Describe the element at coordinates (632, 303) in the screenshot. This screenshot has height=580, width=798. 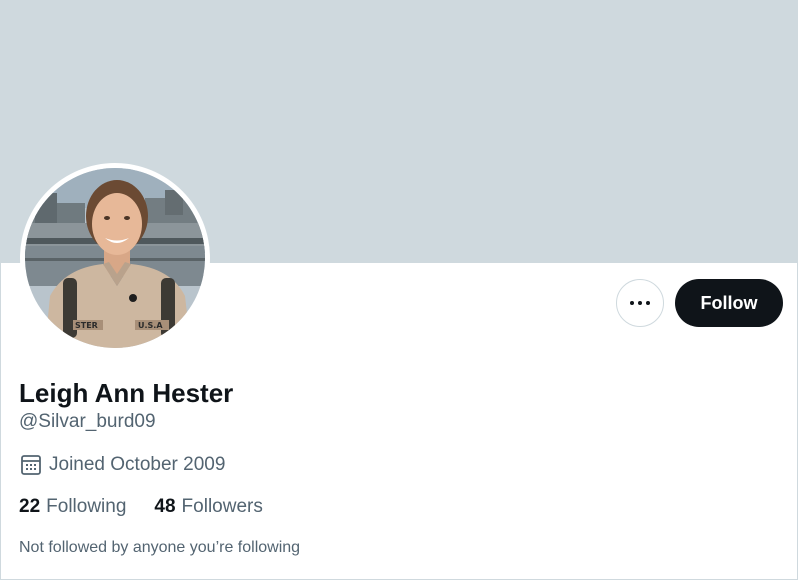
I see `more-horizontal-icon` at that location.